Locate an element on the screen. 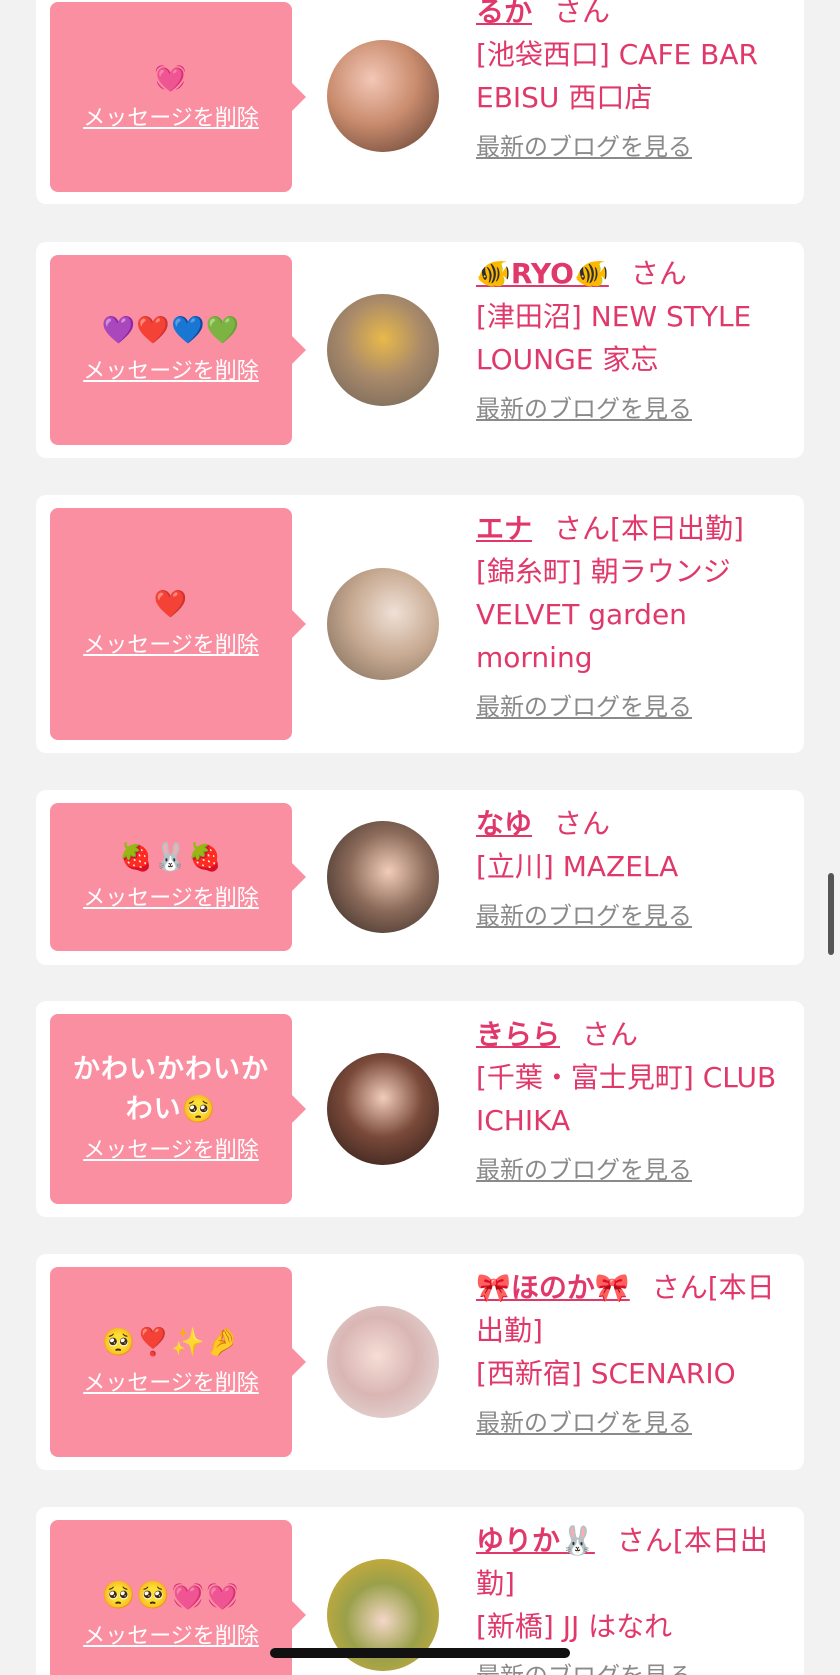 The image size is (840, 1675). store-name: [千葉・富士見町] CLUB ICHIKA is located at coordinates (626, 1099).